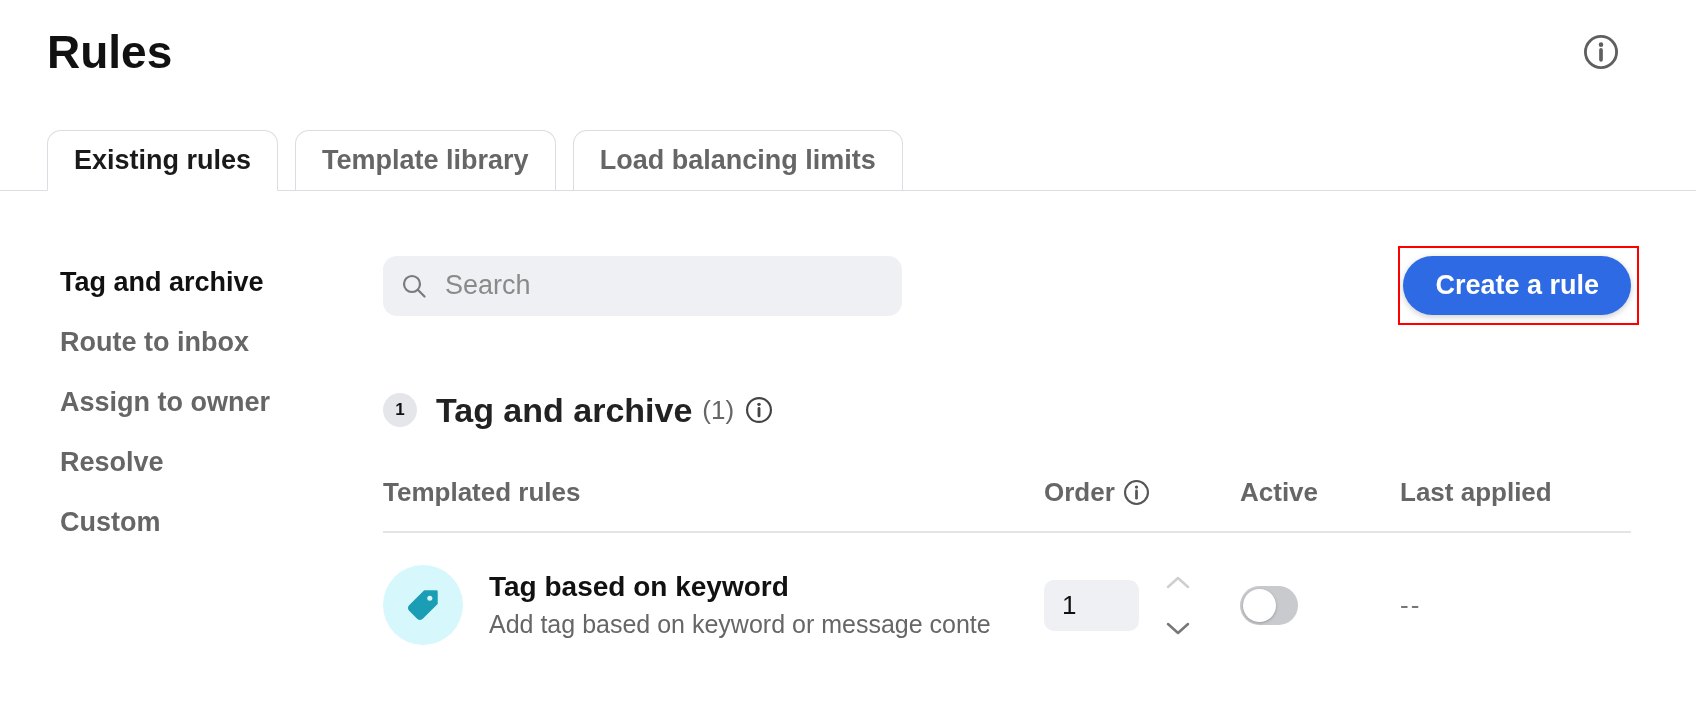  What do you see at coordinates (400, 410) in the screenshot?
I see `number-badge: 1` at bounding box center [400, 410].